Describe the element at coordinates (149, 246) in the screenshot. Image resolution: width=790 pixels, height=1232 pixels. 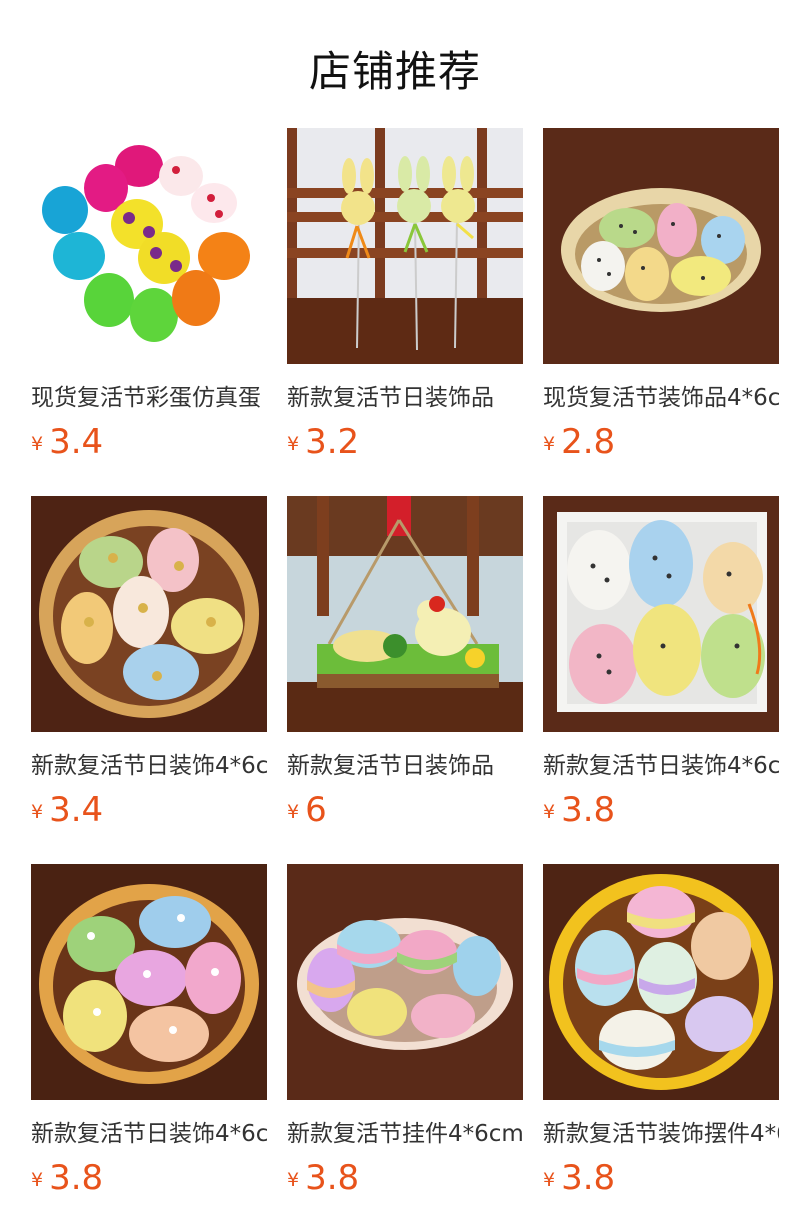
I see `product-image-plastic-eggs` at that location.